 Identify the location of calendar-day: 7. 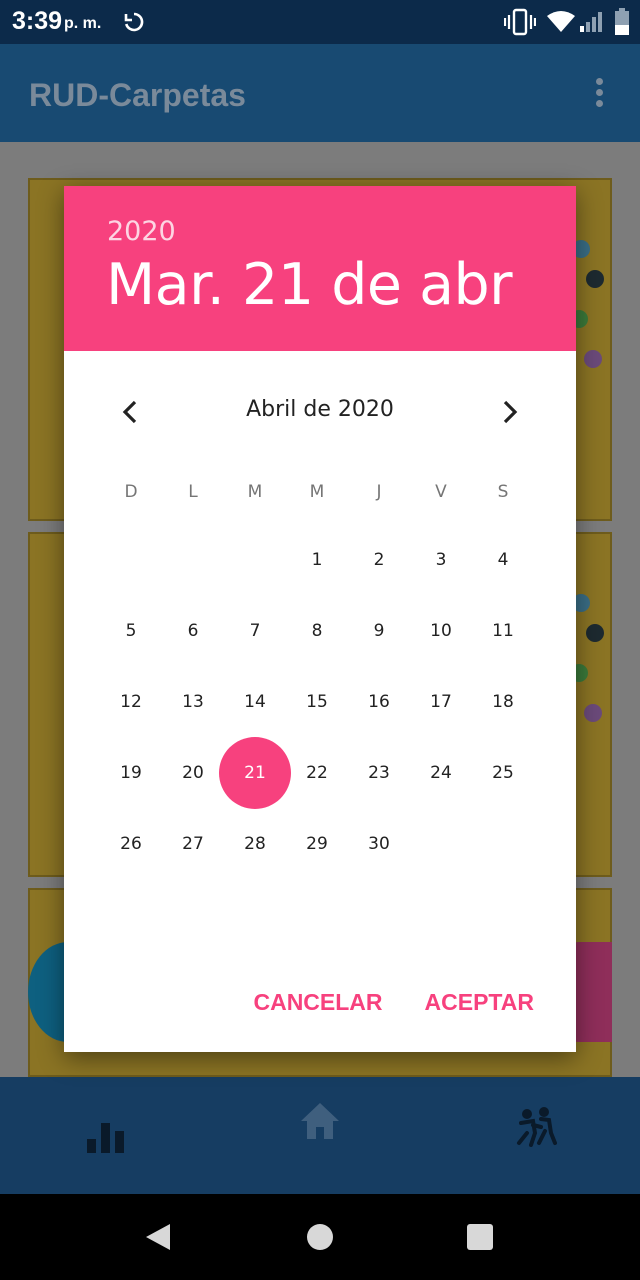
(255, 630).